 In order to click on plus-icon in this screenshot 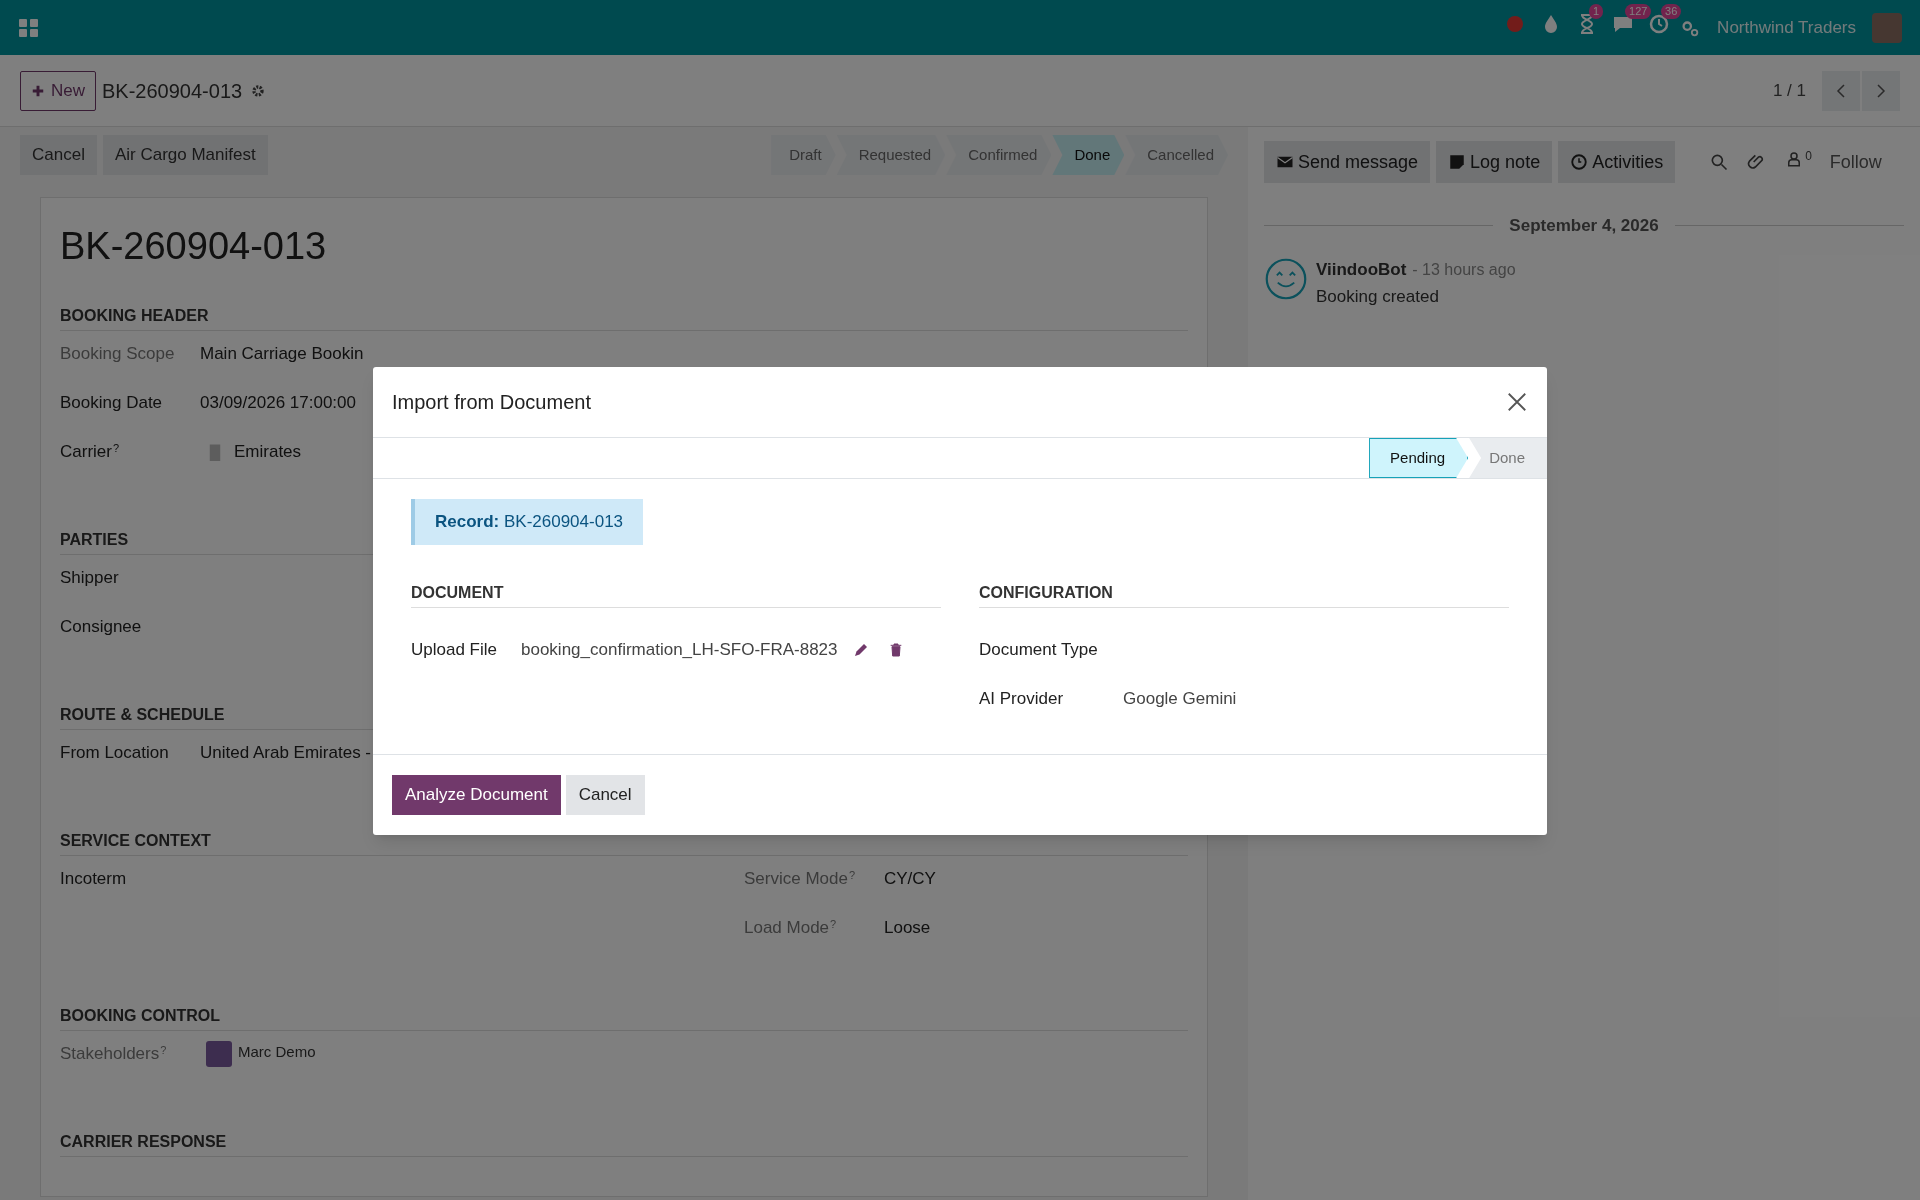, I will do `click(38, 90)`.